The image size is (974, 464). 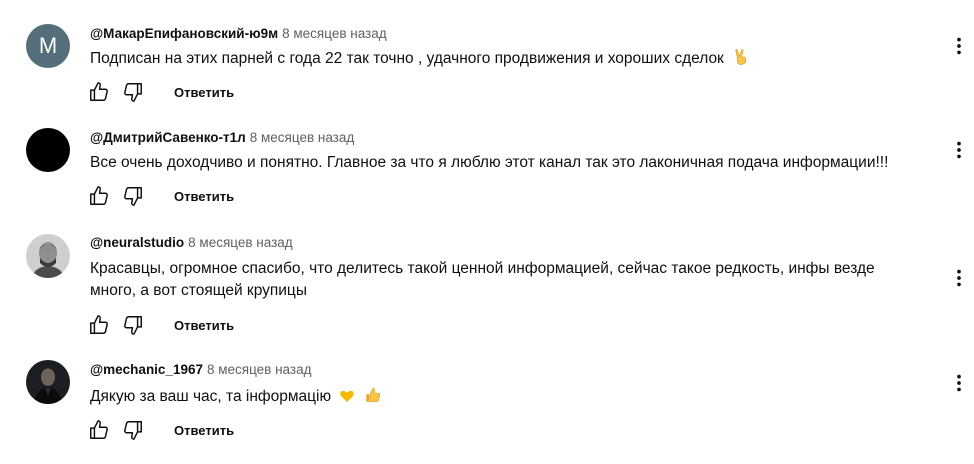 I want to click on avatar-photo, so click(x=48, y=382).